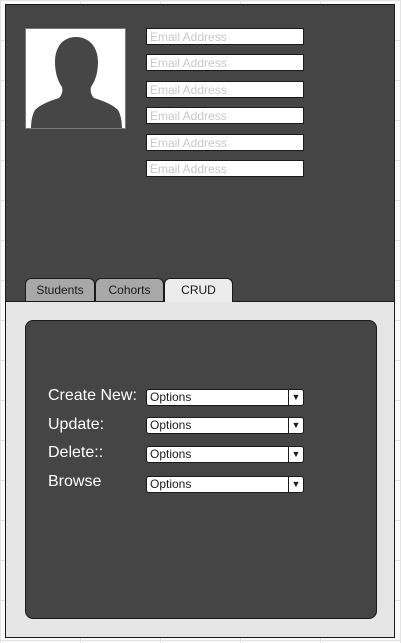 This screenshot has width=401, height=643. I want to click on browse-label: Browse, so click(75, 481).